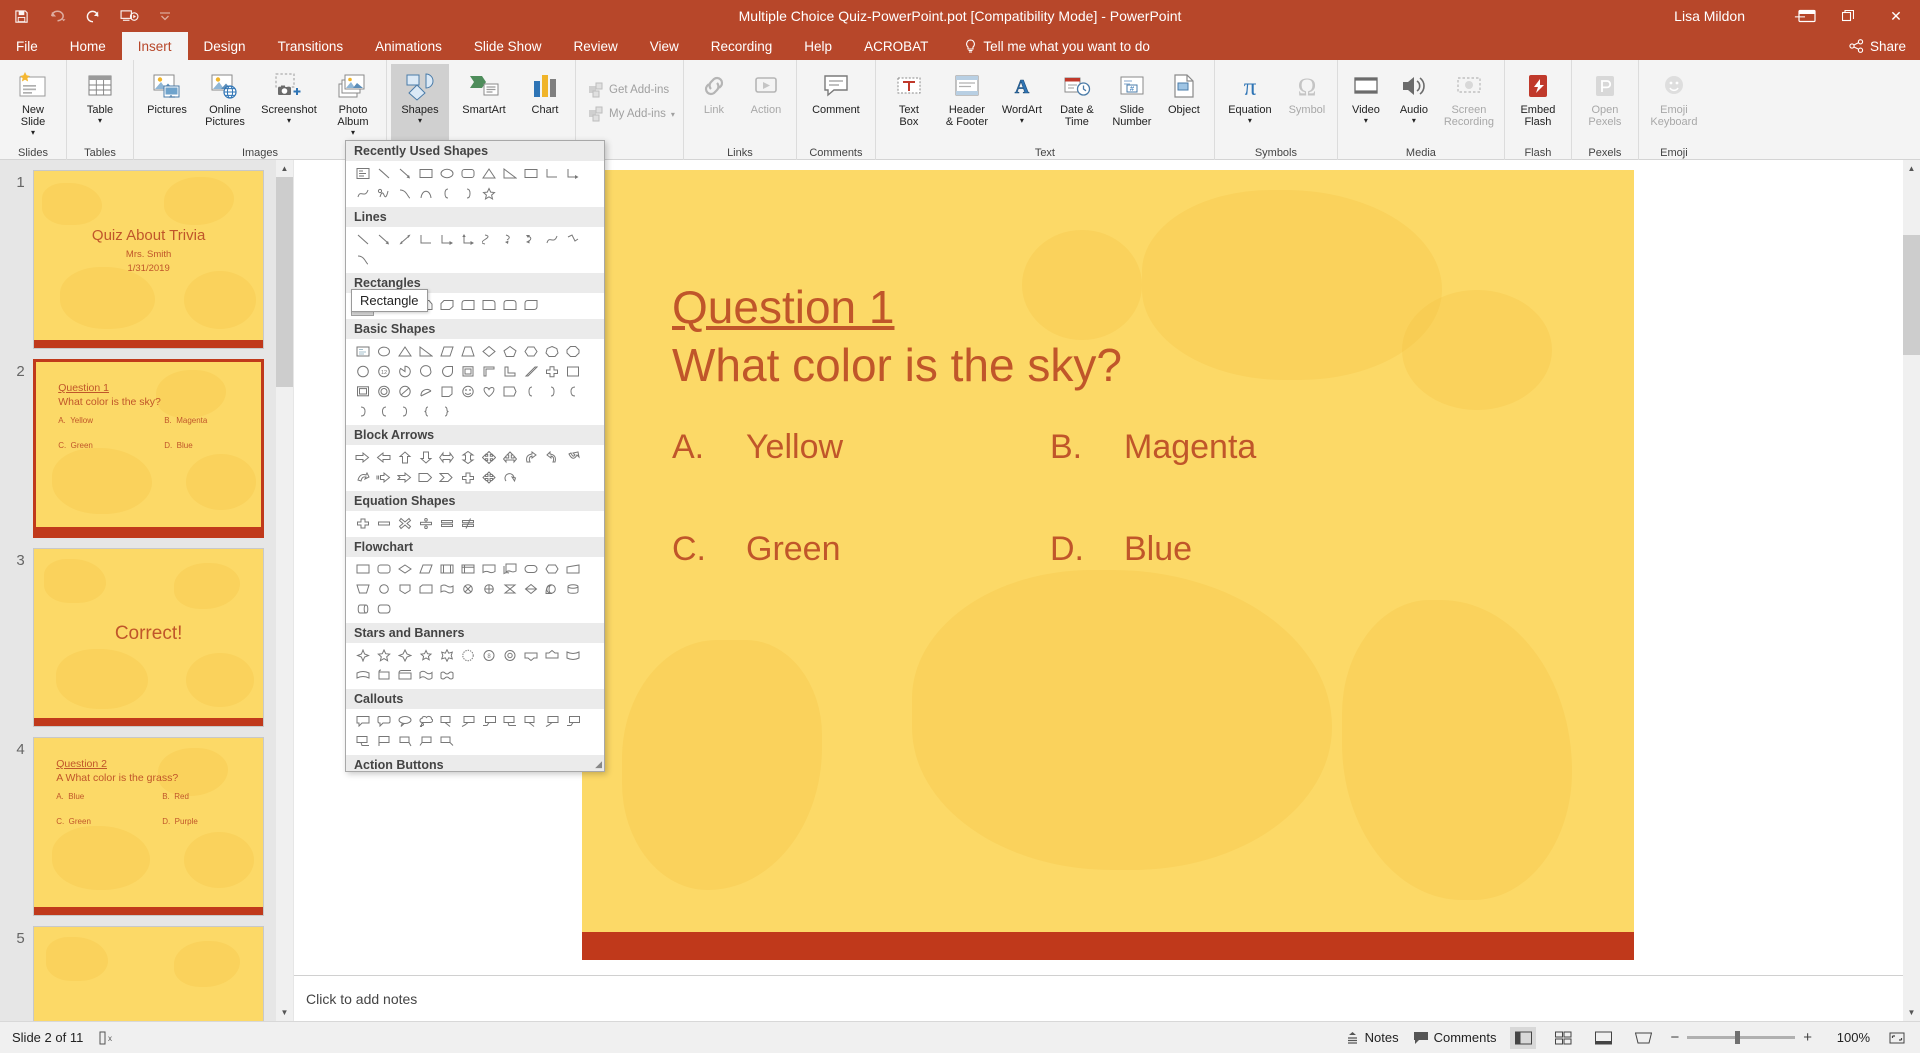 Image resolution: width=1920 pixels, height=1053 pixels. Describe the element at coordinates (88, 46) in the screenshot. I see `tab-home: Home` at that location.